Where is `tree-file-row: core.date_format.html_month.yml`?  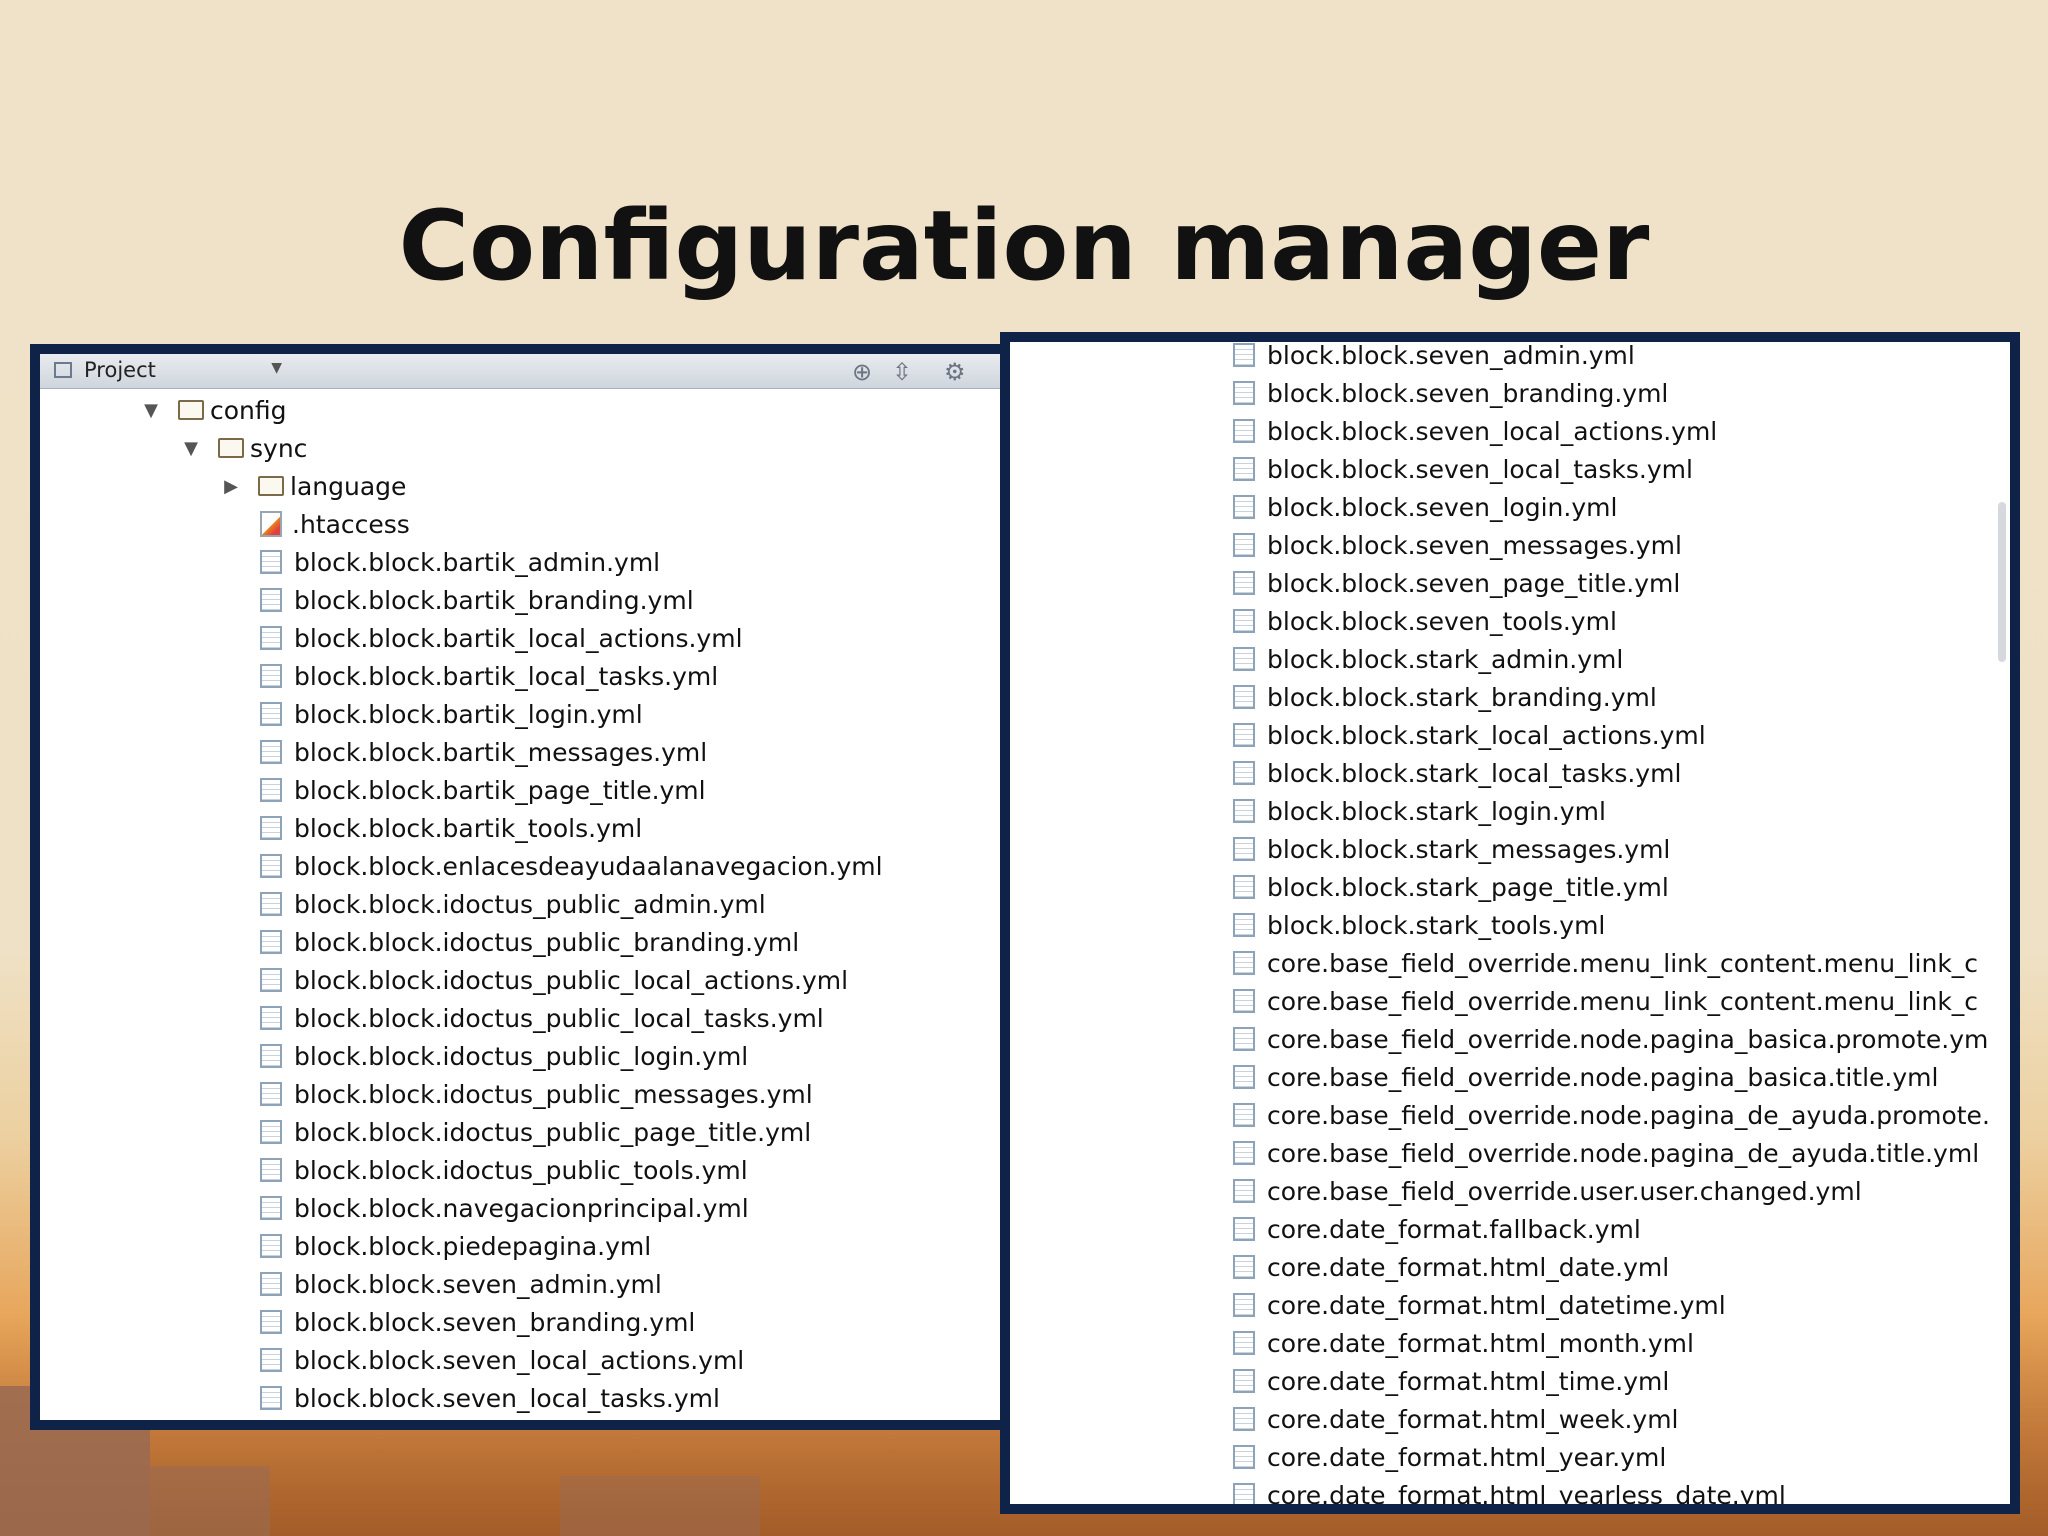
tree-file-row: core.date_format.html_month.yml is located at coordinates (1463, 1343).